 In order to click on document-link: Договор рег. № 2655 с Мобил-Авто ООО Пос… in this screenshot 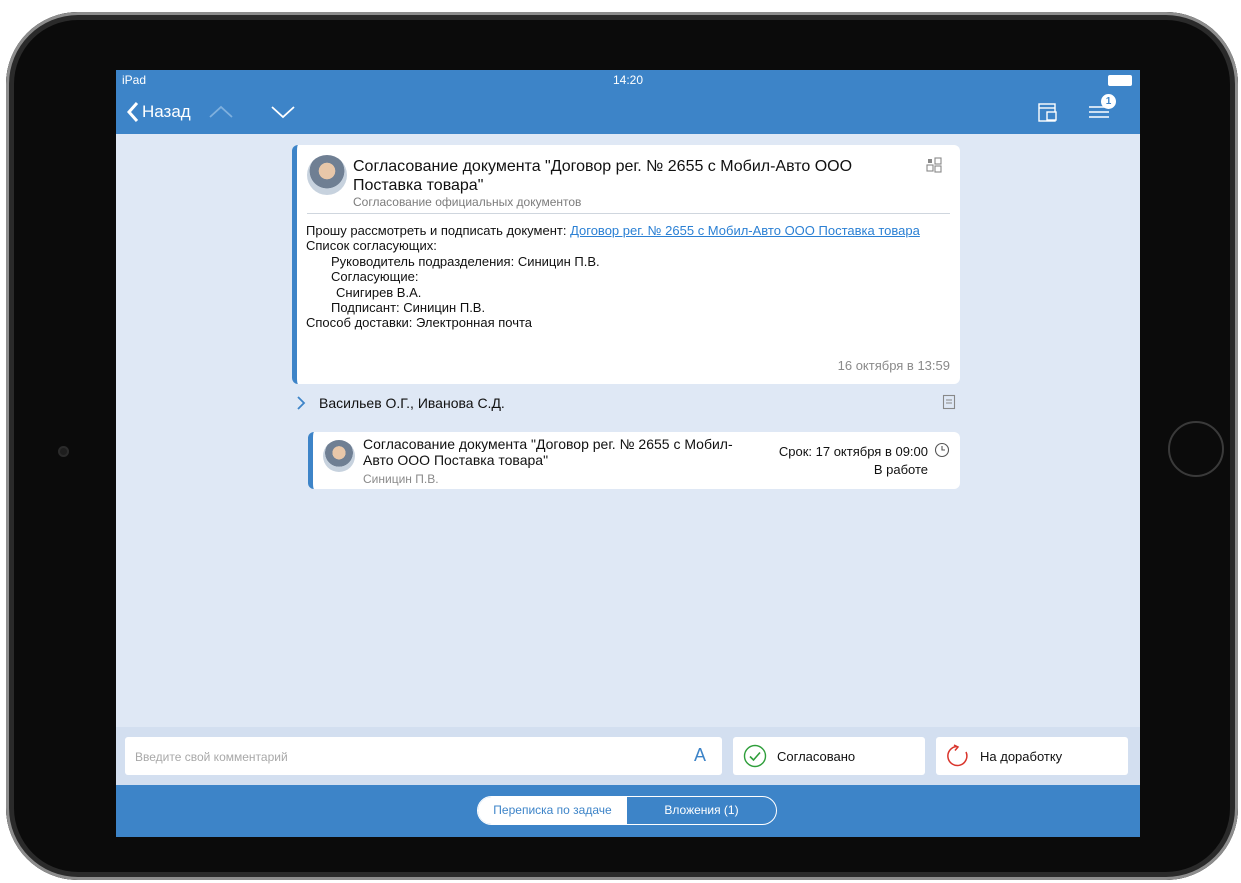, I will do `click(745, 230)`.